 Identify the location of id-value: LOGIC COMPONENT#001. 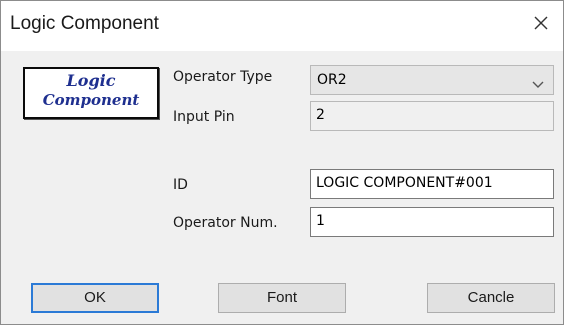
(404, 183).